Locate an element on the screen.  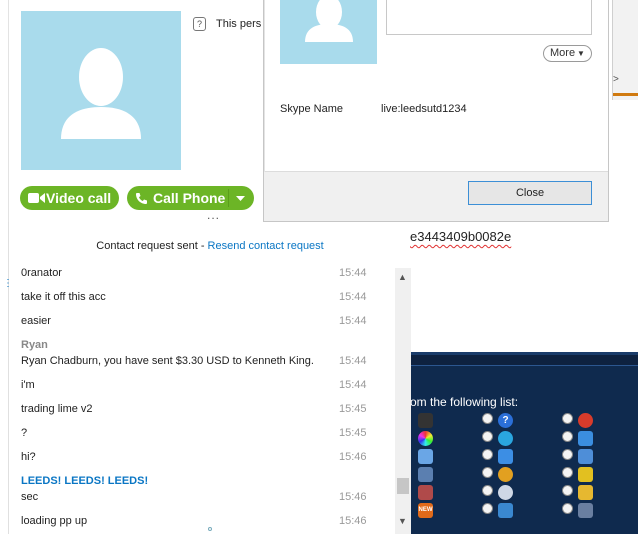
button-divider is located at coordinates (228, 198).